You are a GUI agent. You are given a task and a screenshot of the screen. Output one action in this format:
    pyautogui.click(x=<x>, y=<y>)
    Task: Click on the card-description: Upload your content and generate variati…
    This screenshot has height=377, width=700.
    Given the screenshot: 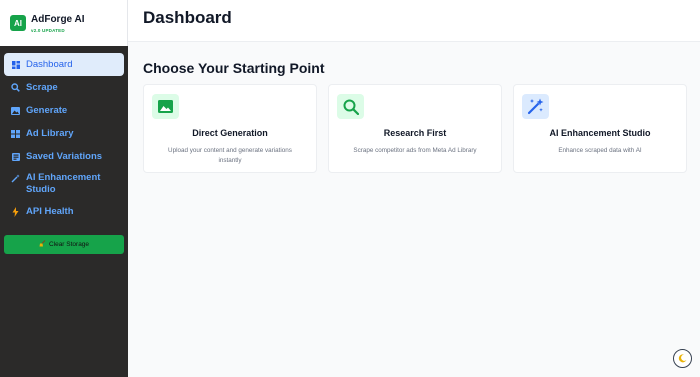 What is the action you would take?
    pyautogui.click(x=230, y=155)
    